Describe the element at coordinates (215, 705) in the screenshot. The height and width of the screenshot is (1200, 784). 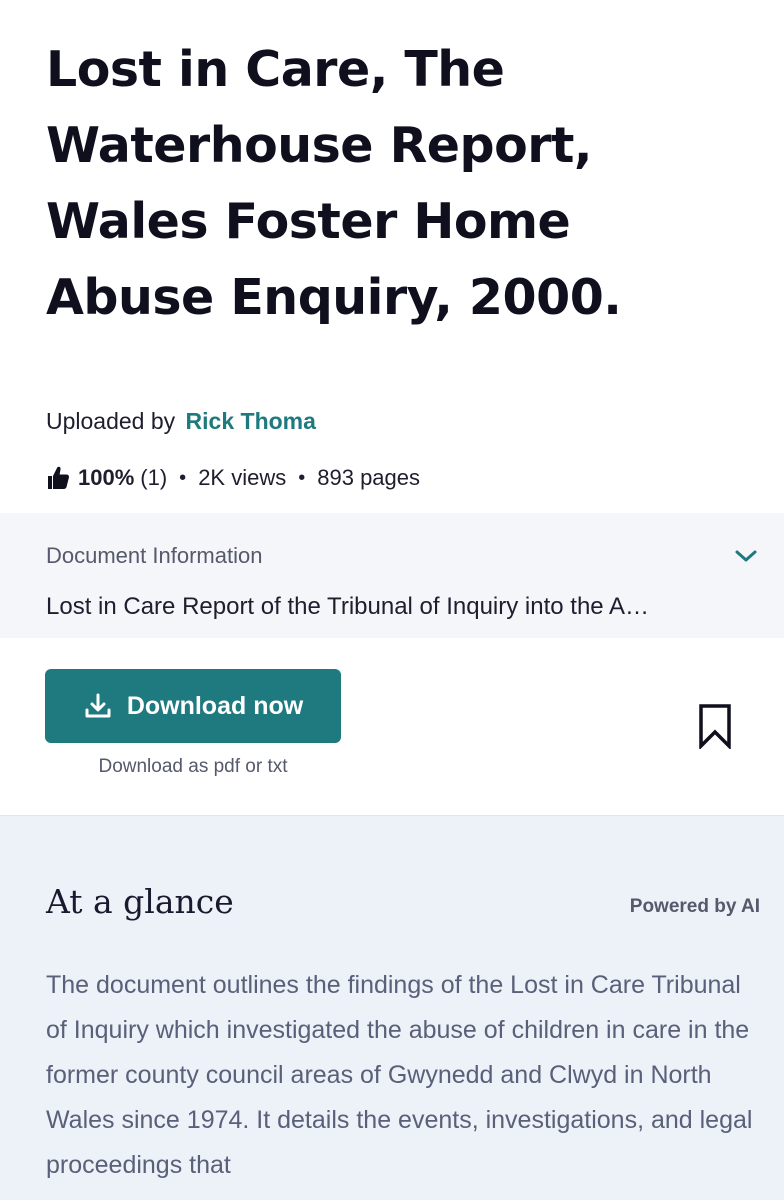
I see `download-now-label: Download now` at that location.